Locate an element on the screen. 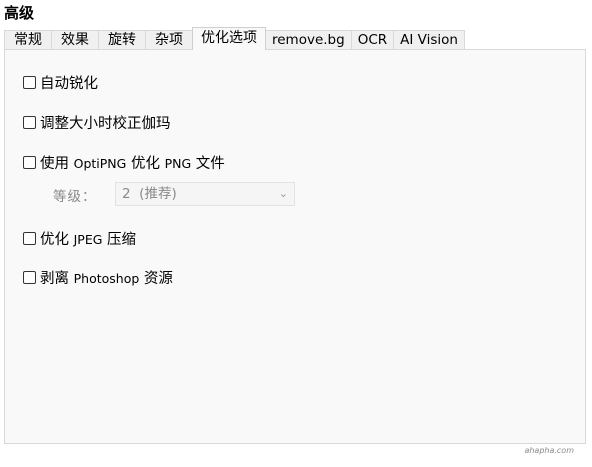 Image resolution: width=592 pixels, height=467 pixels. auto-sharpen-option: 自动锐化 is located at coordinates (60, 82).